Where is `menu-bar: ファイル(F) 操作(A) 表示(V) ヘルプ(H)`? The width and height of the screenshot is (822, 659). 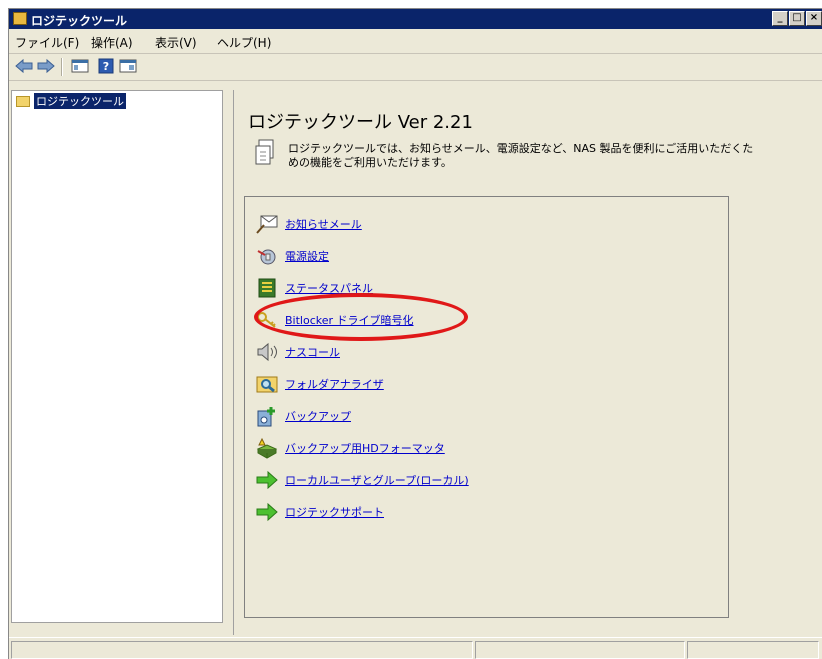 menu-bar: ファイル(F) 操作(A) 表示(V) ヘルプ(H) is located at coordinates (415, 41).